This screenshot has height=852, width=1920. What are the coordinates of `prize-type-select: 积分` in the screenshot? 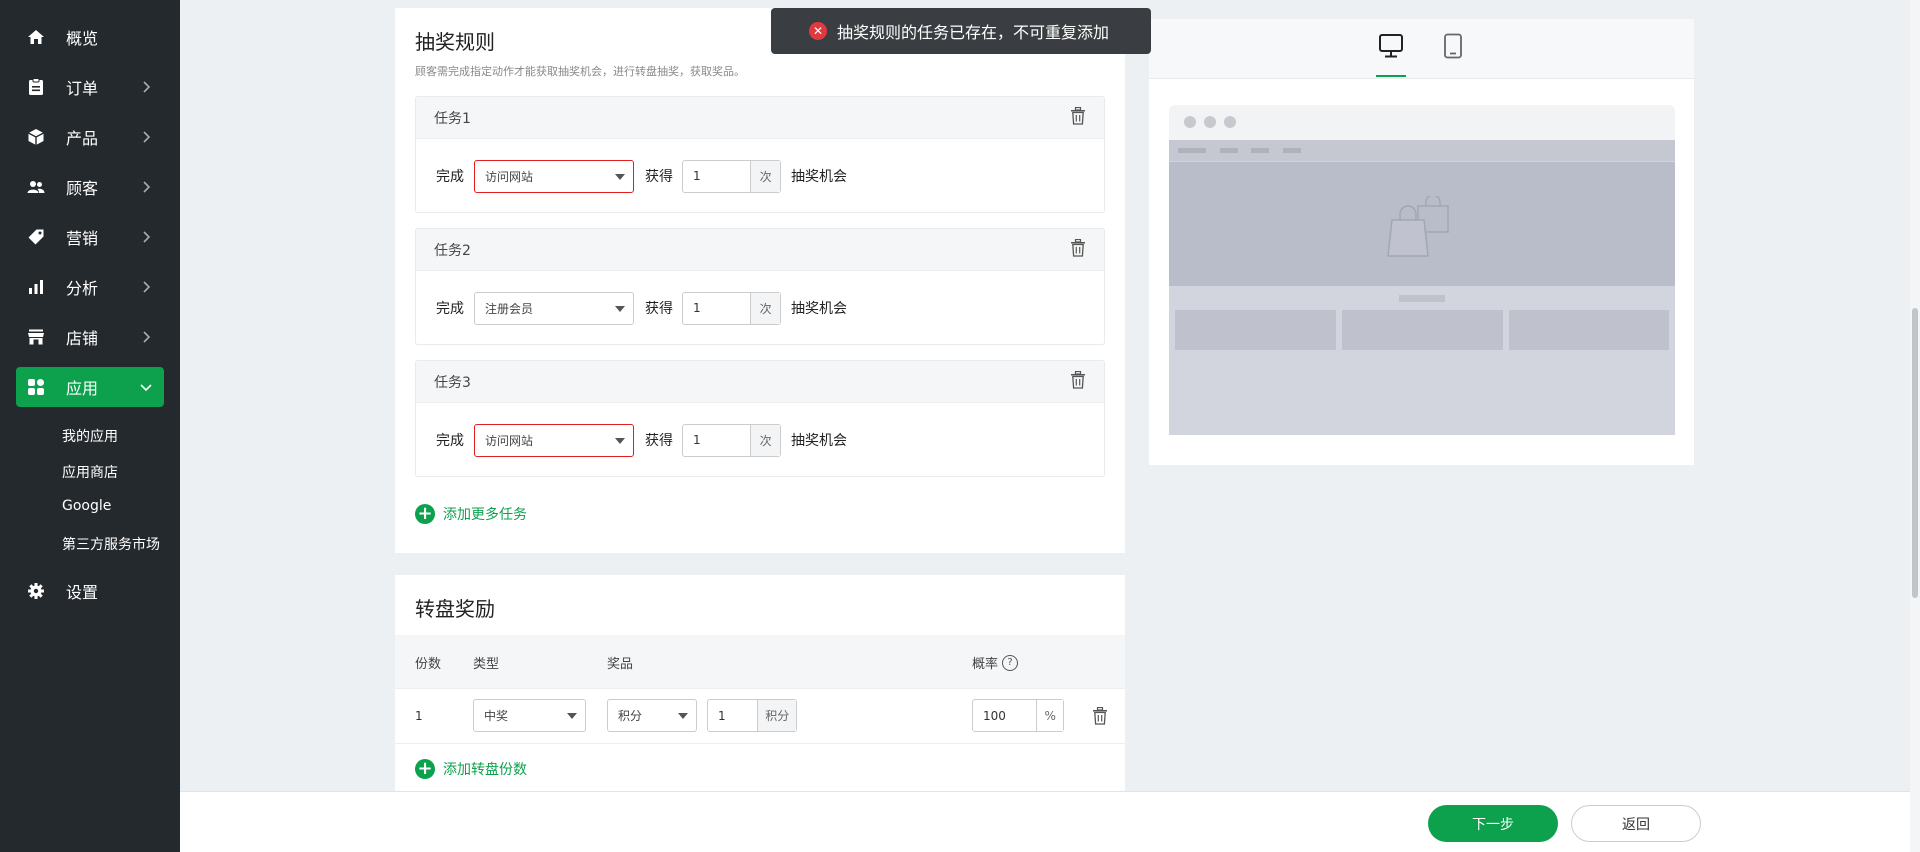 It's located at (652, 715).